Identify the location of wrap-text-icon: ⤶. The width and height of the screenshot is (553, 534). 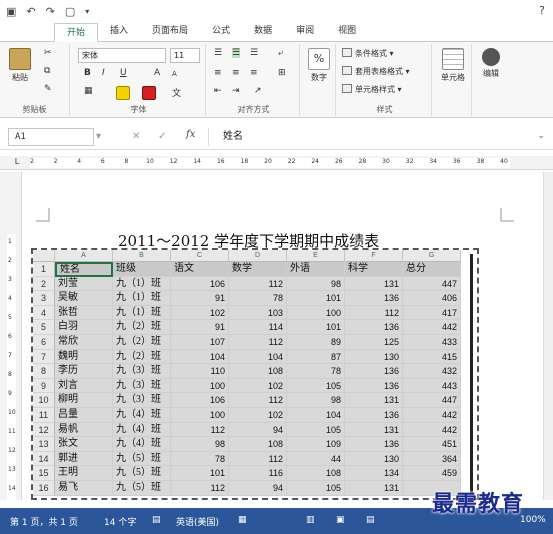
(280, 53).